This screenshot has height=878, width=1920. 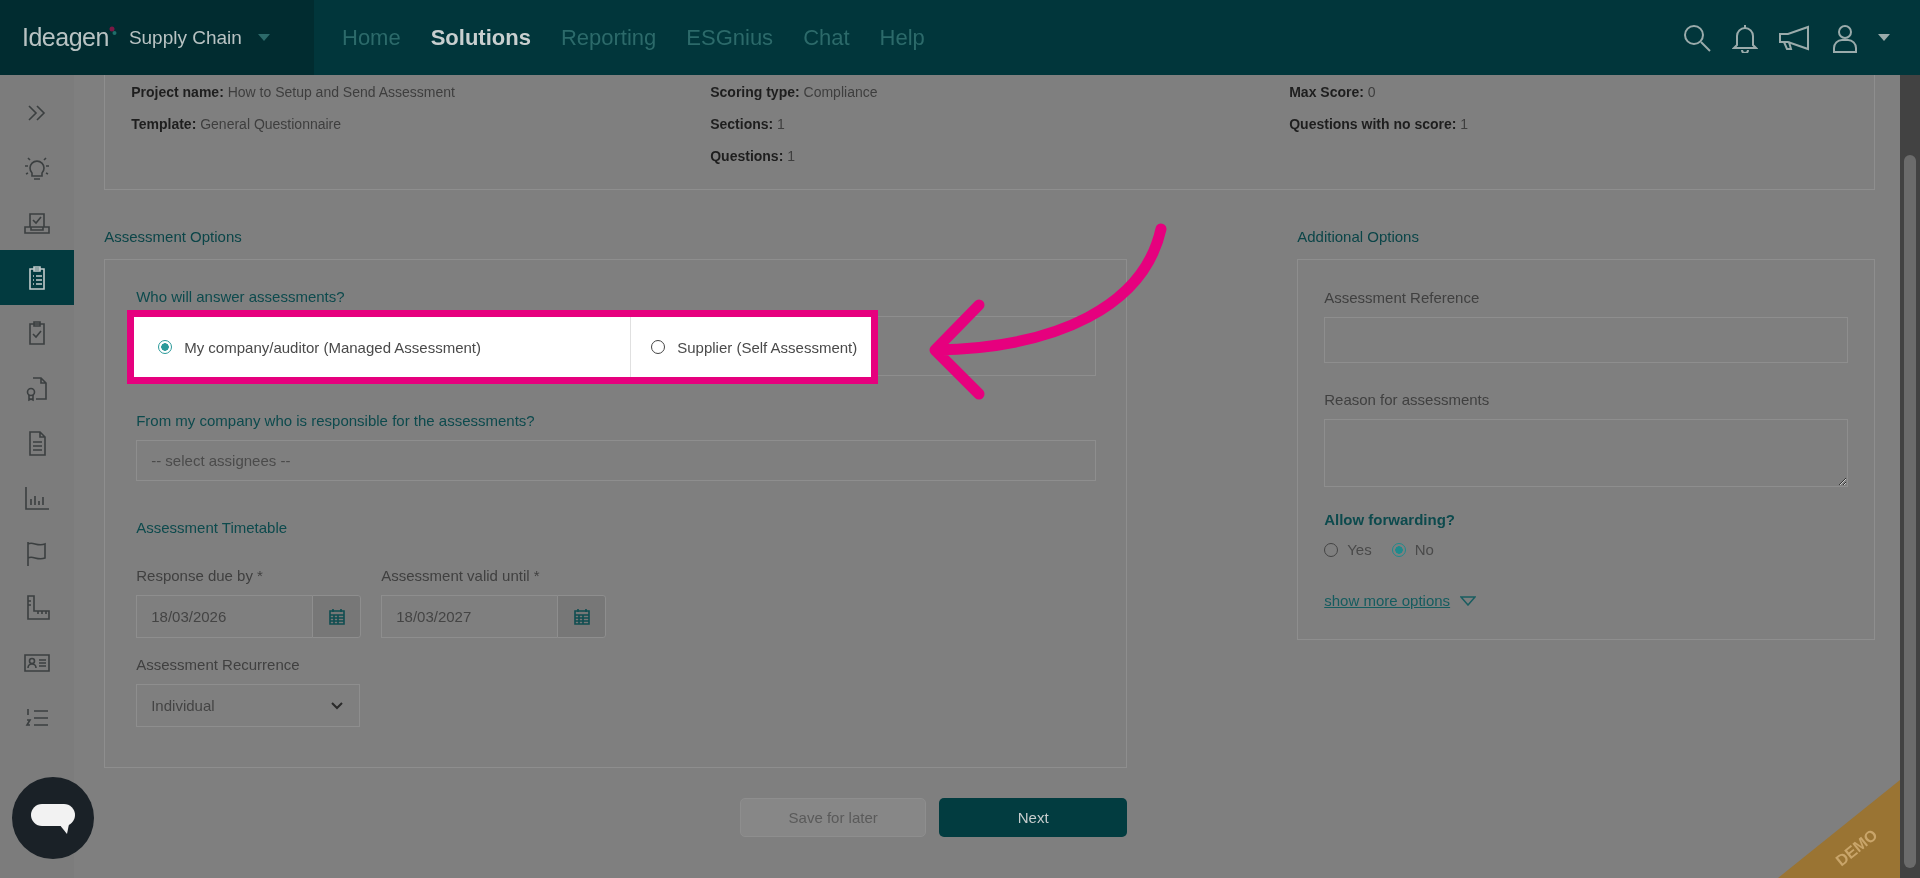 I want to click on summary-field: Template: General Questionnaire, so click(x=421, y=124).